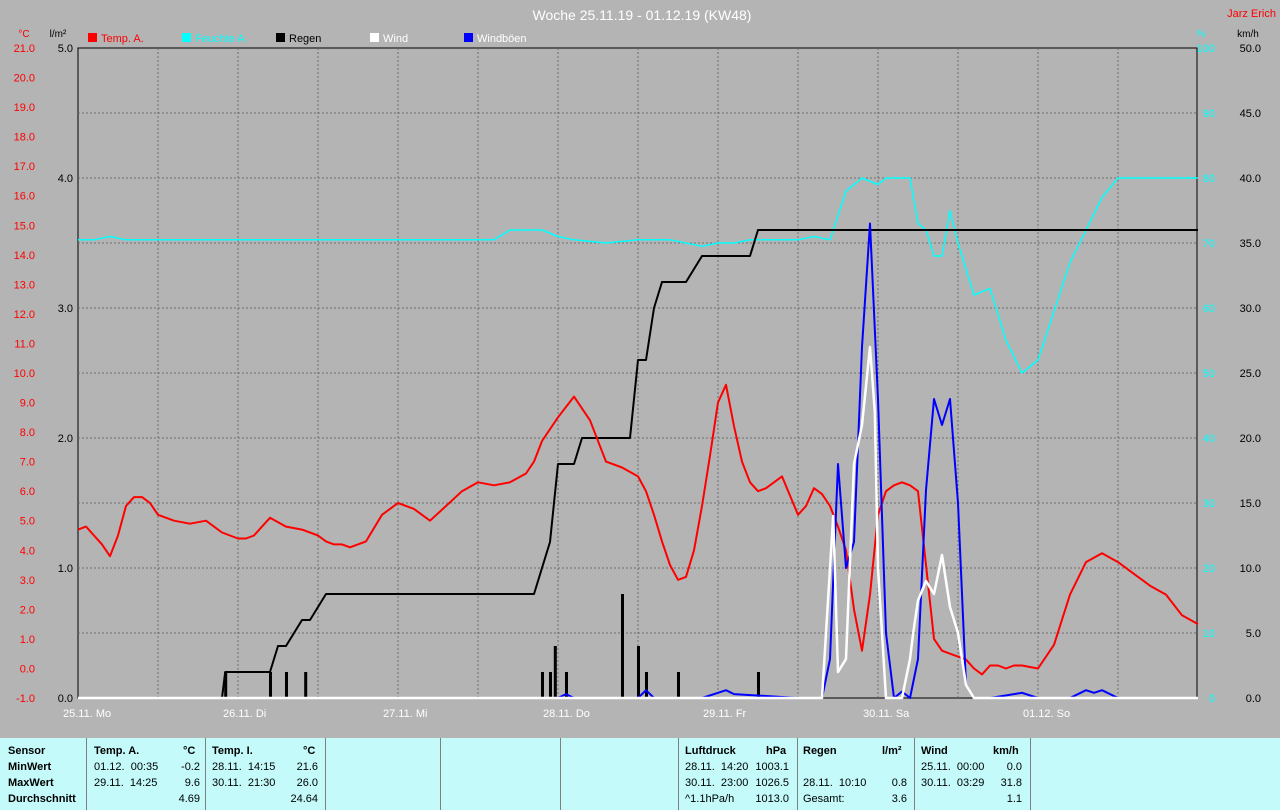  What do you see at coordinates (1212, 699) in the screenshot?
I see `humidity-axis-tick: 0` at bounding box center [1212, 699].